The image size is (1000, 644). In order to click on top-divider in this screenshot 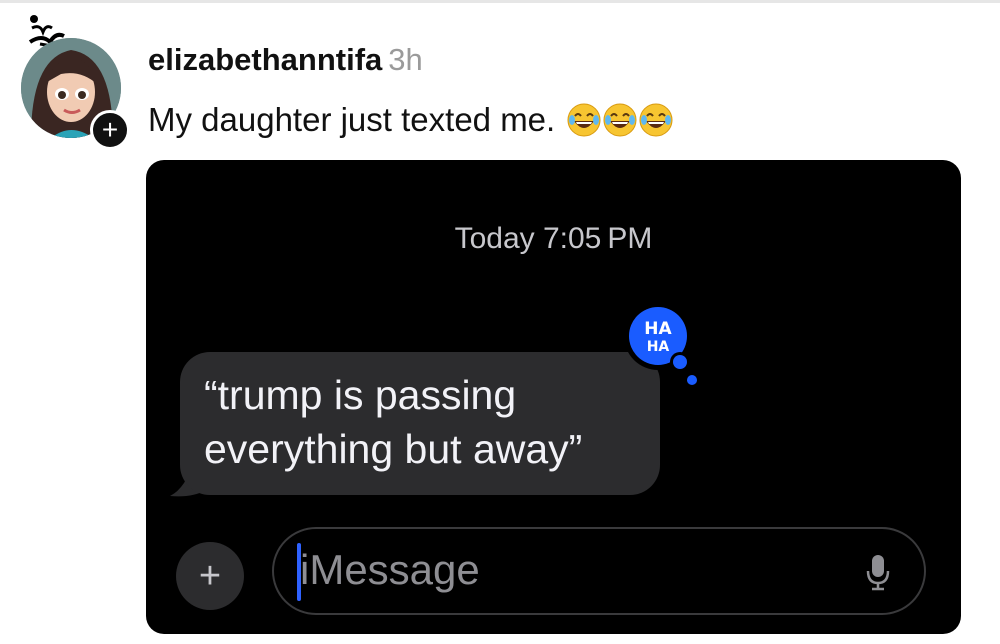, I will do `click(500, 1)`.